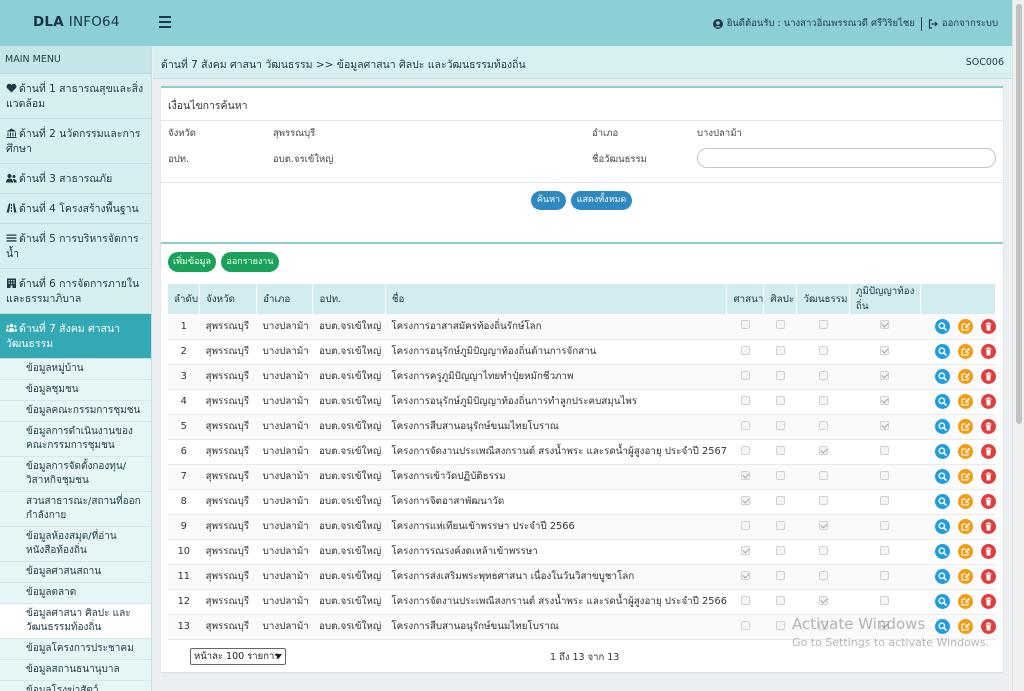 This screenshot has height=691, width=1024. Describe the element at coordinates (184, 299) in the screenshot. I see `col-no: ลำดับ` at that location.